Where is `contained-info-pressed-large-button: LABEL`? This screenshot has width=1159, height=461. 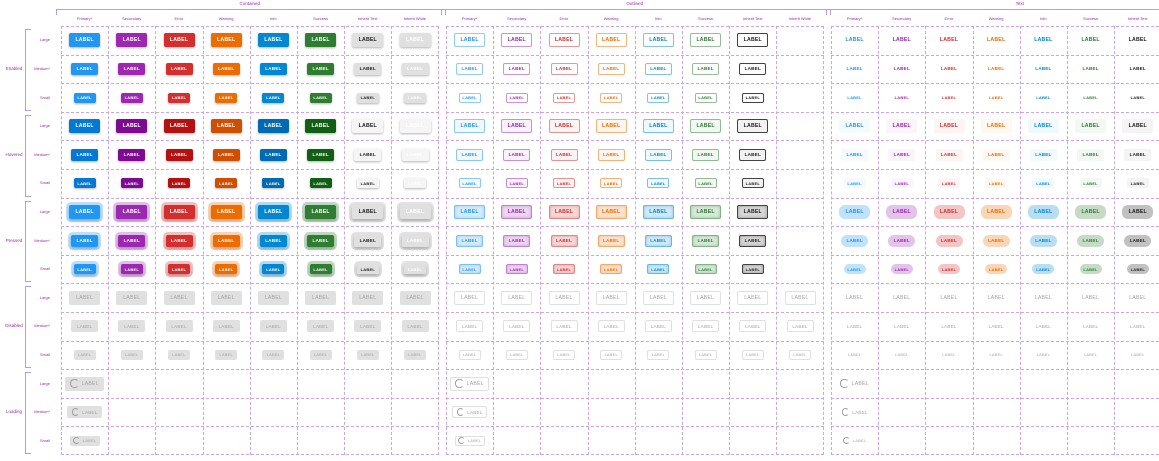 contained-info-pressed-large-button: LABEL is located at coordinates (273, 211).